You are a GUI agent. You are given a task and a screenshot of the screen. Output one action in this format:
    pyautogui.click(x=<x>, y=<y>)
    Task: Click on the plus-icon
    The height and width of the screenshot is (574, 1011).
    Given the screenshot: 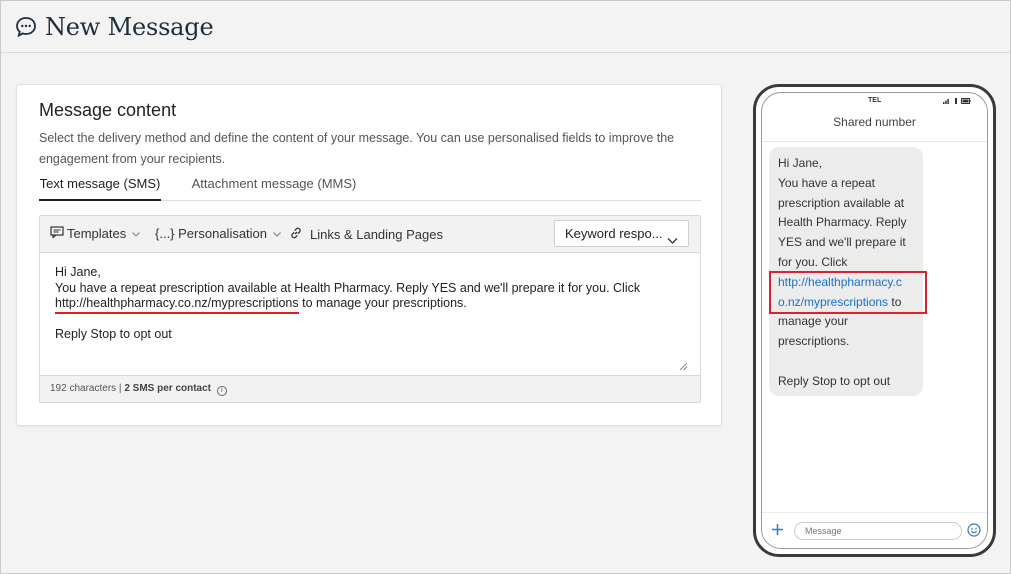 What is the action you would take?
    pyautogui.click(x=777, y=529)
    